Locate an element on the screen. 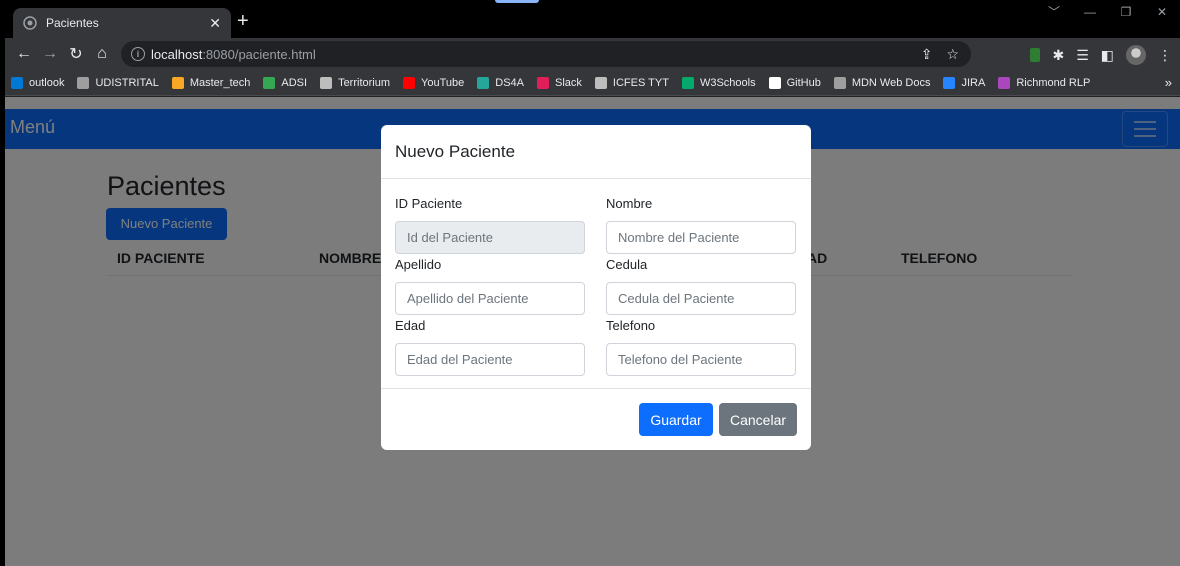 This screenshot has height=566, width=1180. field-cedula: Cedula is located at coordinates (701, 286).